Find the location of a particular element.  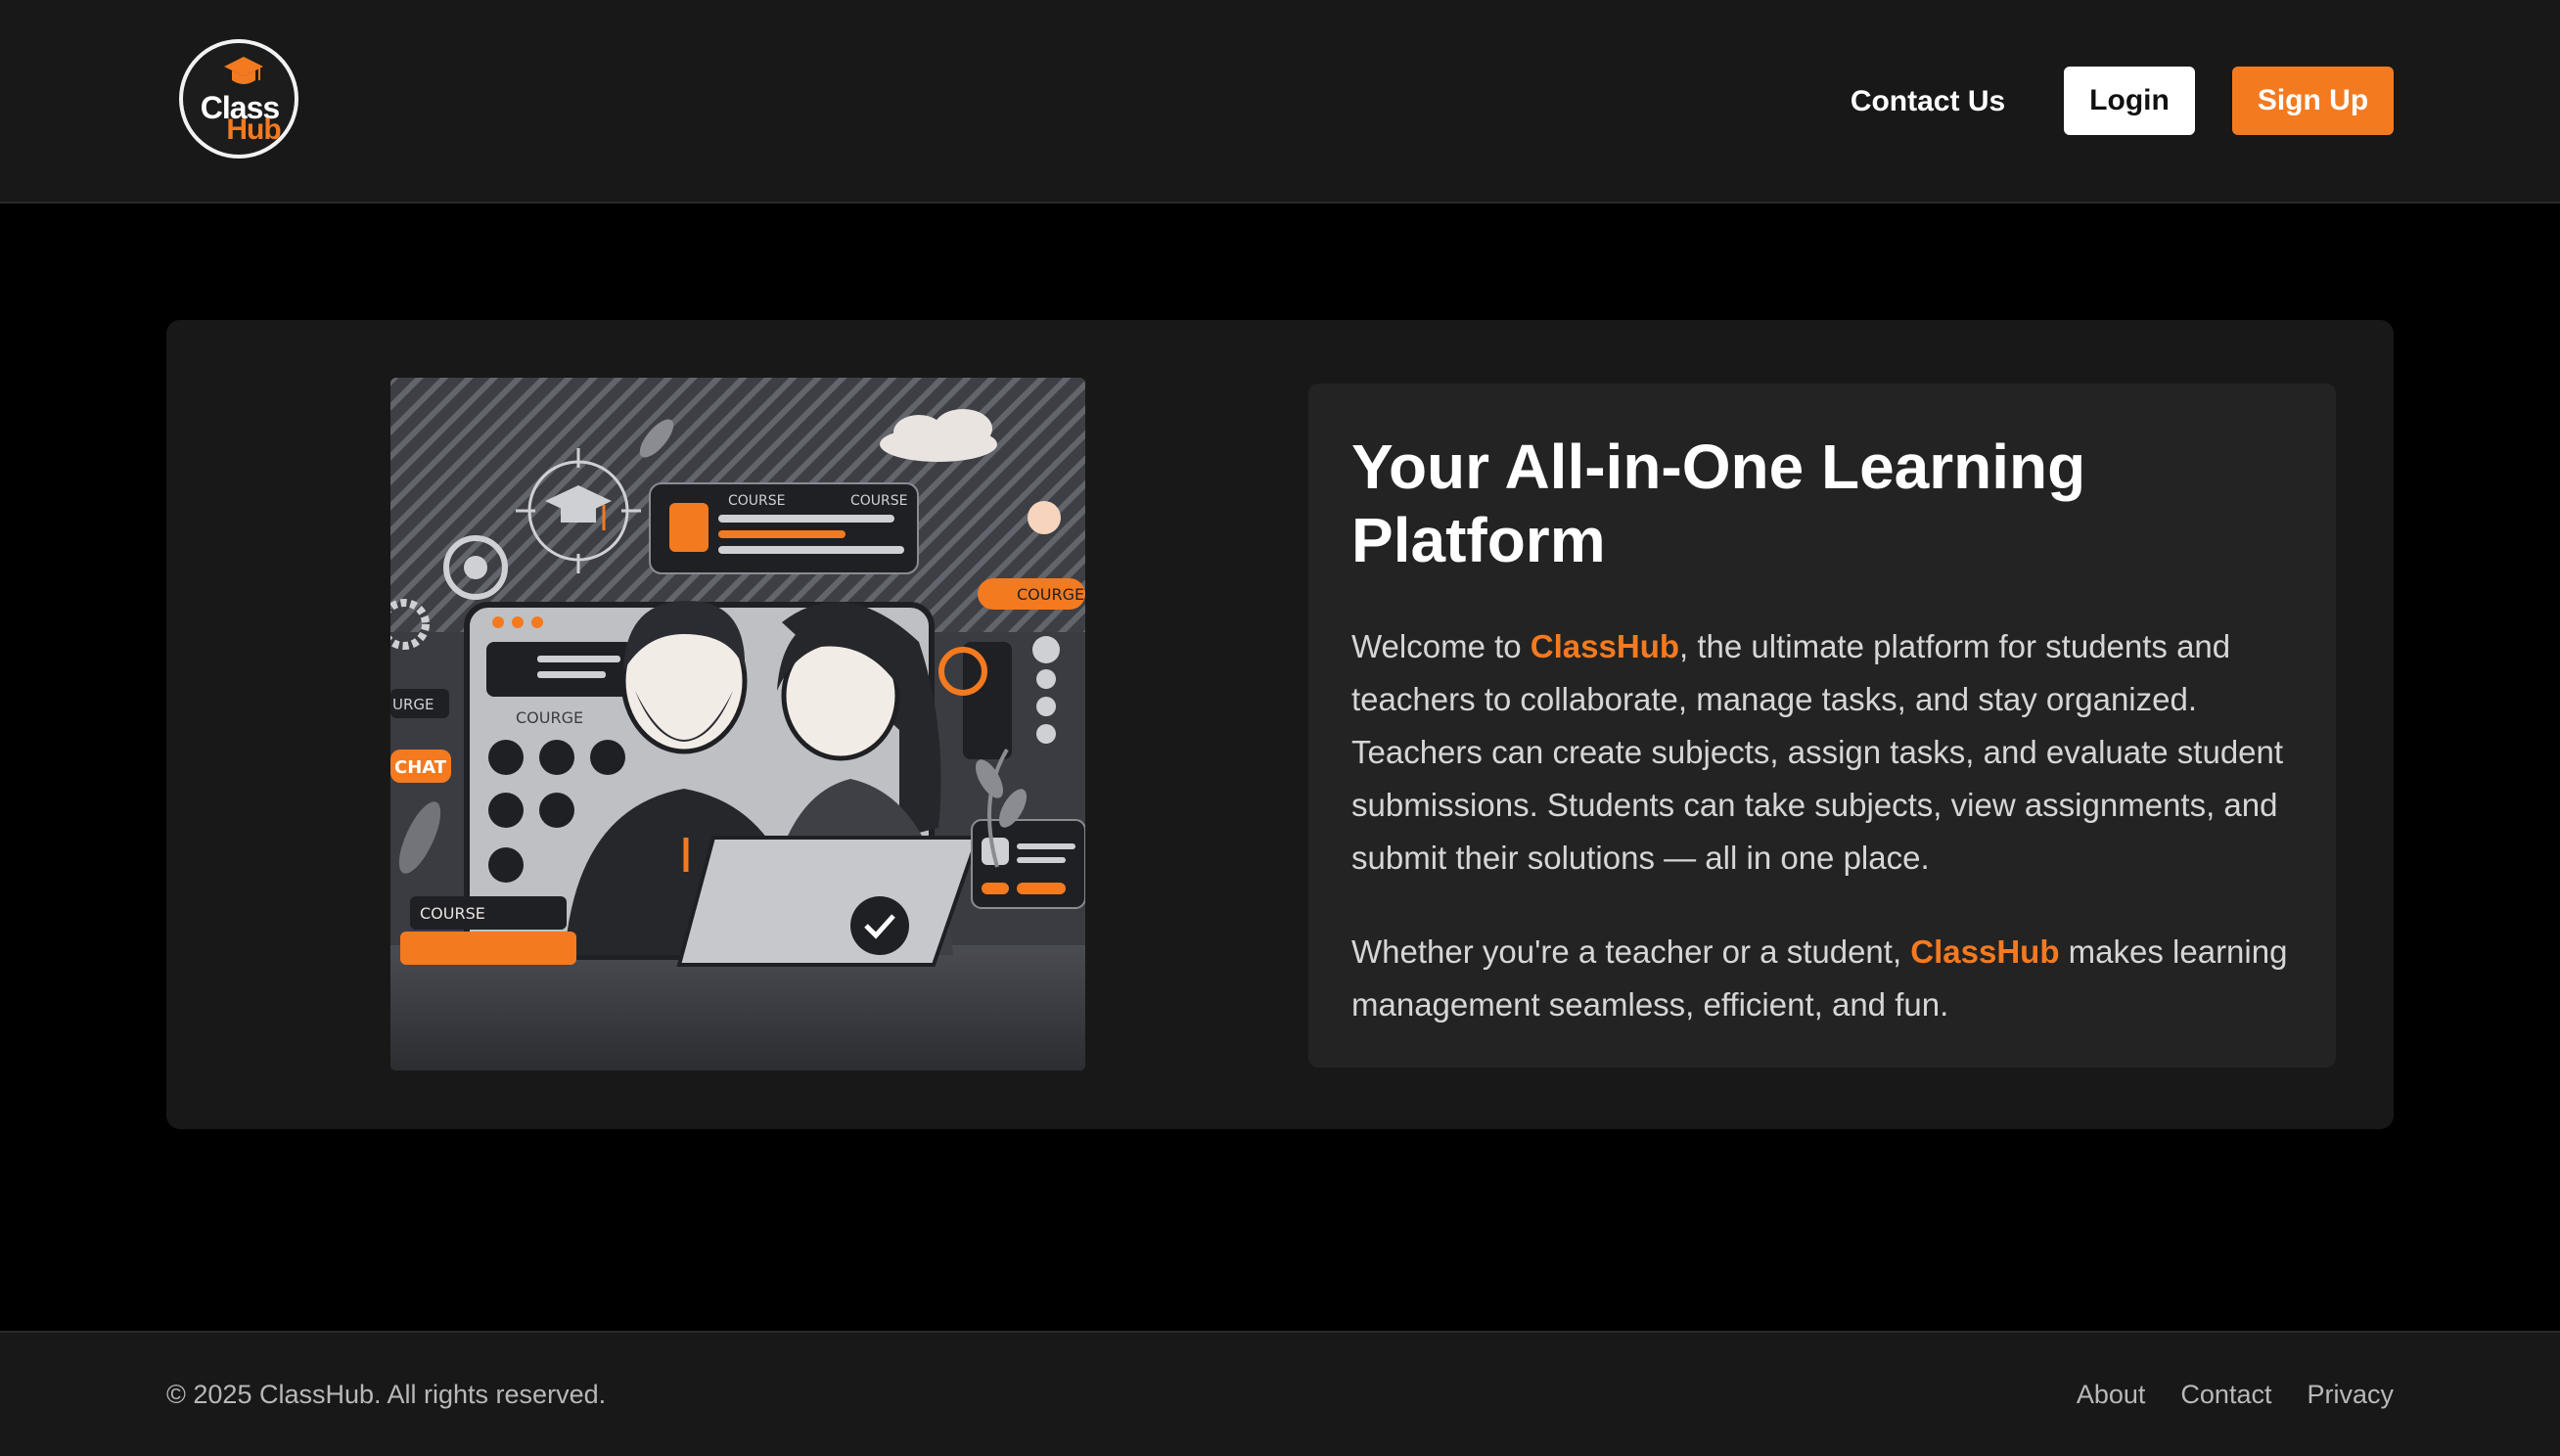

svg-text: URGE is located at coordinates (413, 704).